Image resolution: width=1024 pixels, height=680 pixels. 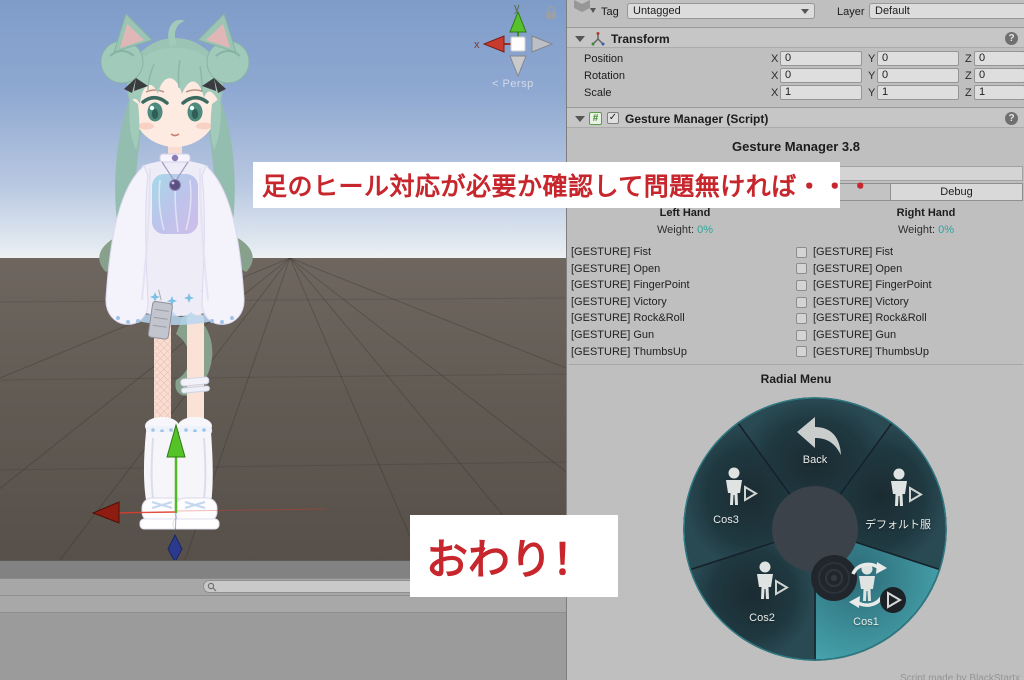 I want to click on script-icon: #, so click(x=595, y=118).